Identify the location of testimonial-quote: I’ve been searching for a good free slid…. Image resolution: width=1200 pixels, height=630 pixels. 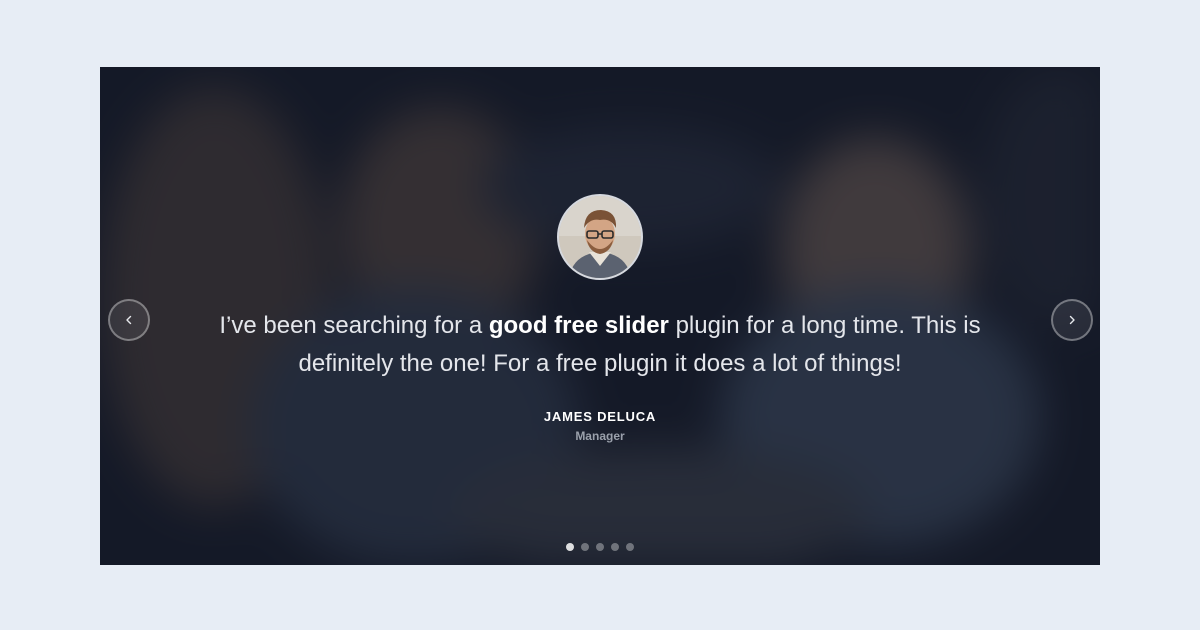
(600, 345).